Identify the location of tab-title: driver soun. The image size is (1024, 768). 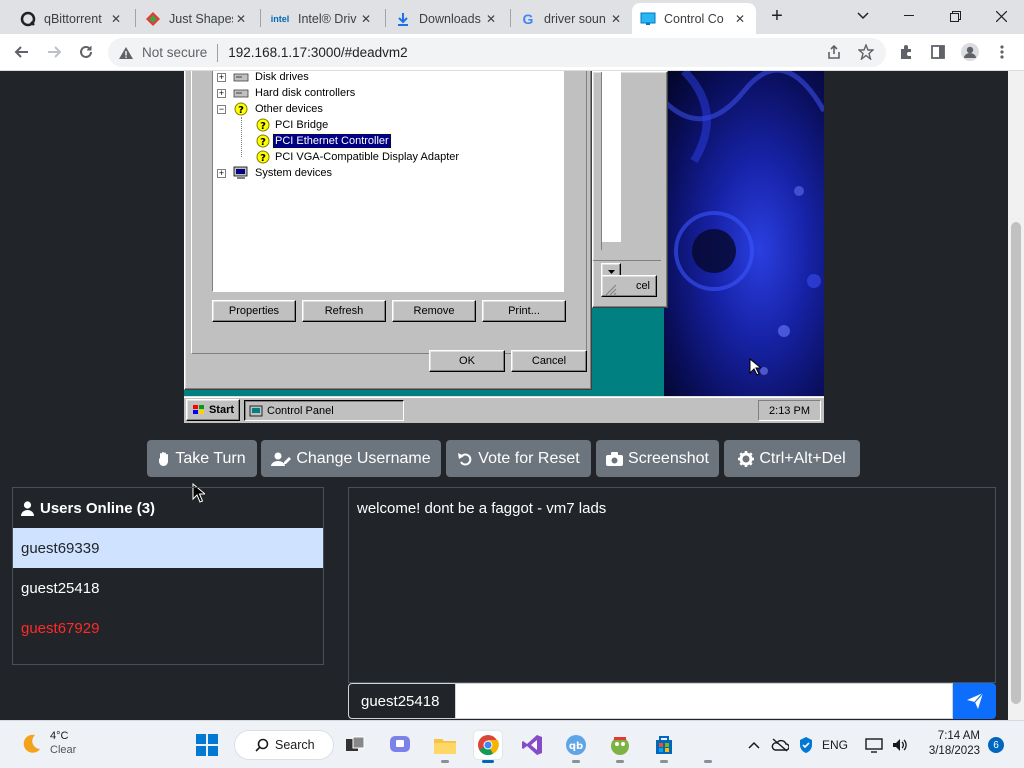
(575, 18).